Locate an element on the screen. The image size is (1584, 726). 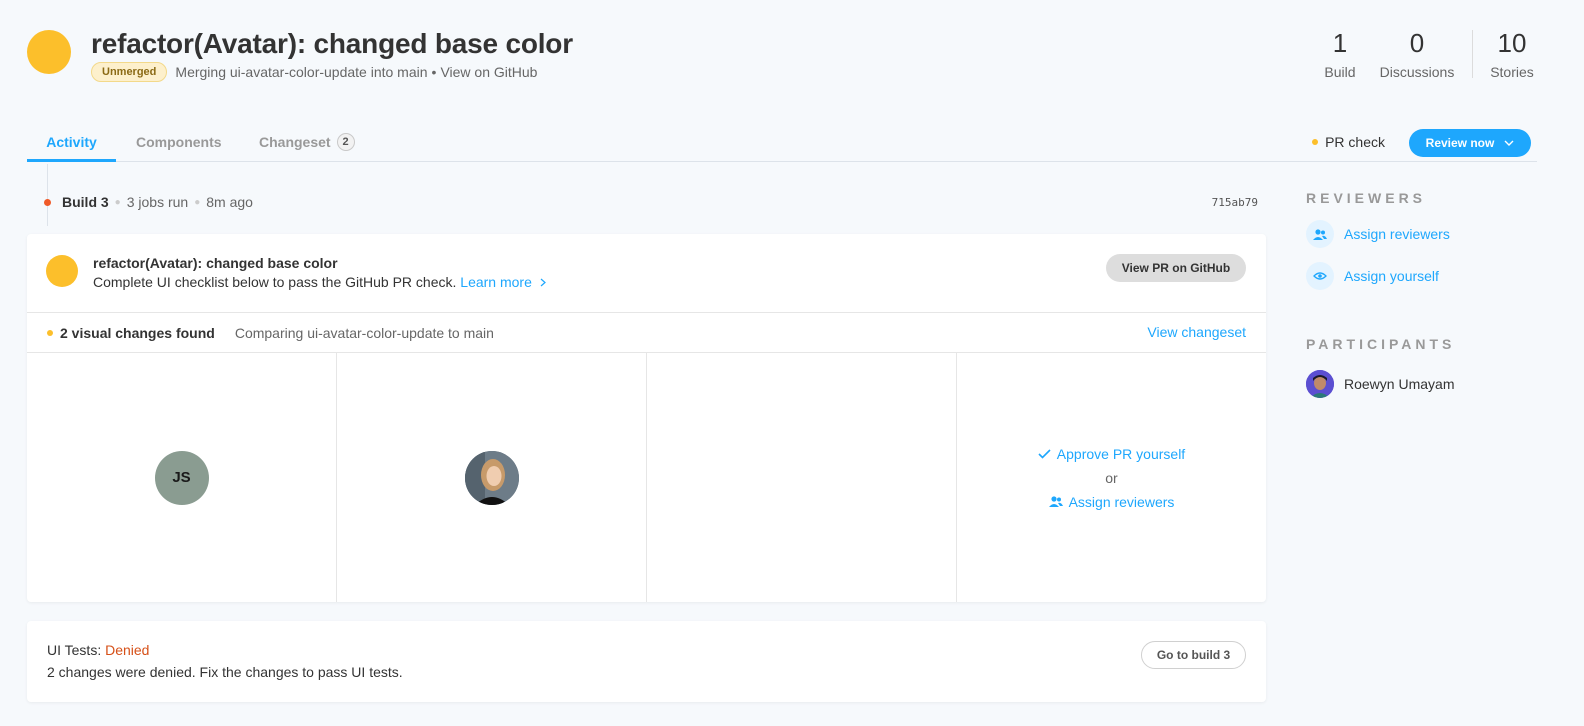
stat-builds: 1 Build is located at coordinates (1340, 54).